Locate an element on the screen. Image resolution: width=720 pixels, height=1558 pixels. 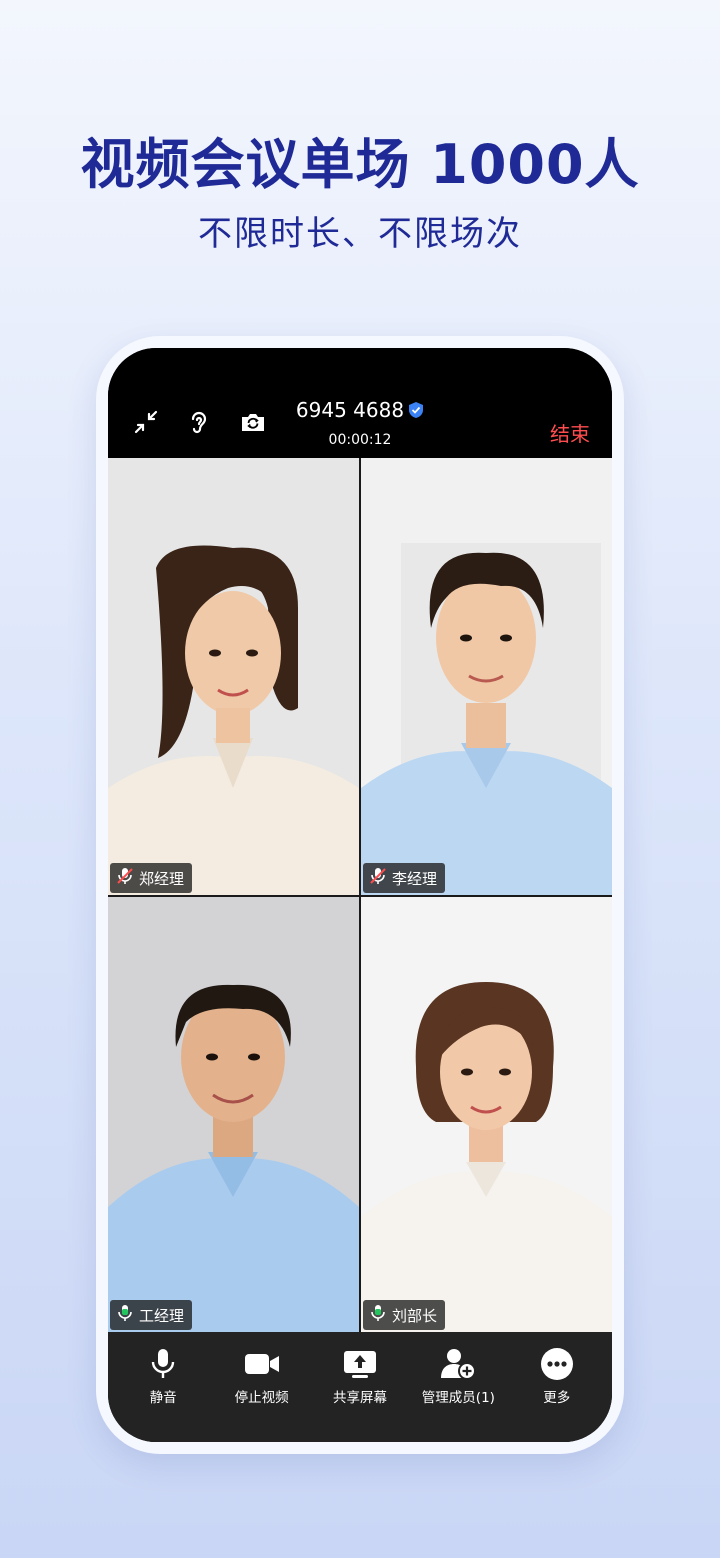
participant-name: 郑经理 is located at coordinates (162, 878).